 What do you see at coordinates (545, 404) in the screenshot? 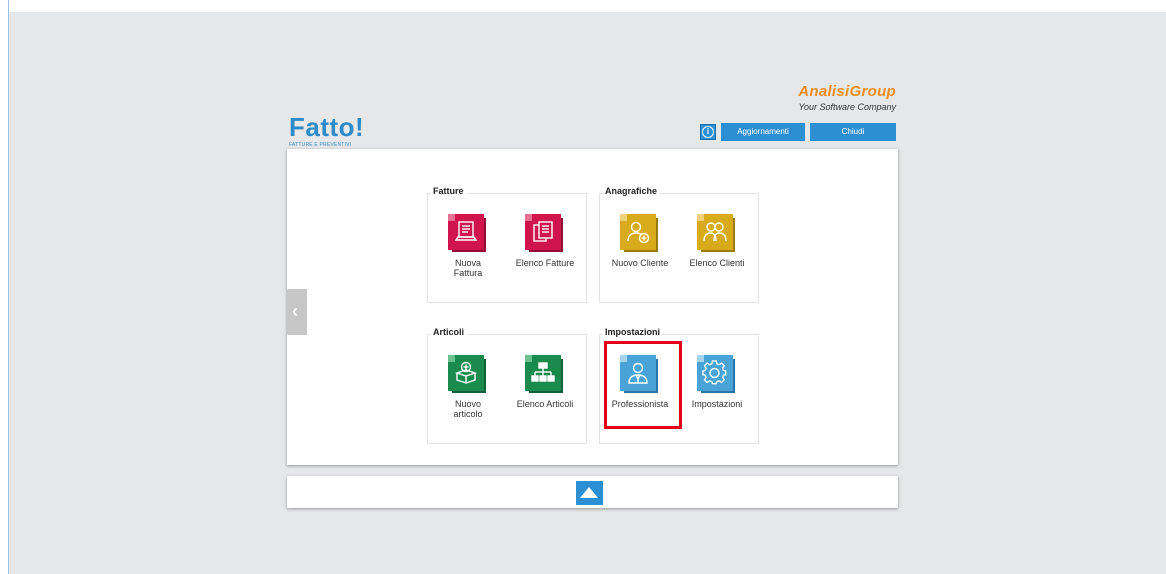
I see `tile-label: Elenco Articoli` at bounding box center [545, 404].